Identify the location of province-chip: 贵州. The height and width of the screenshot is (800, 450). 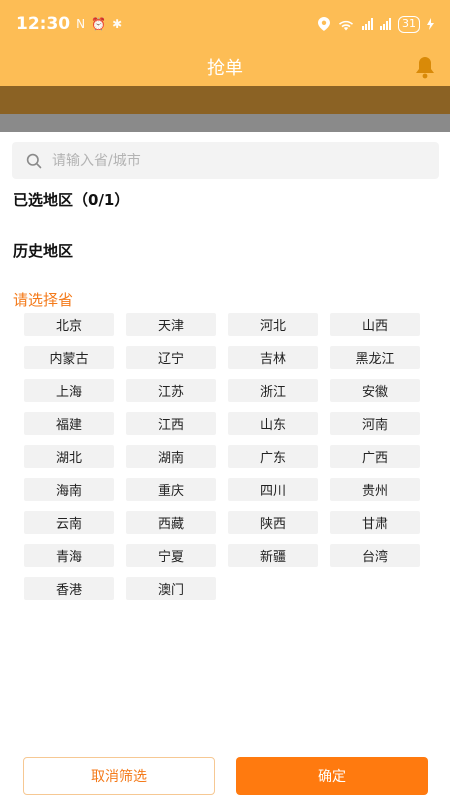
(375, 489).